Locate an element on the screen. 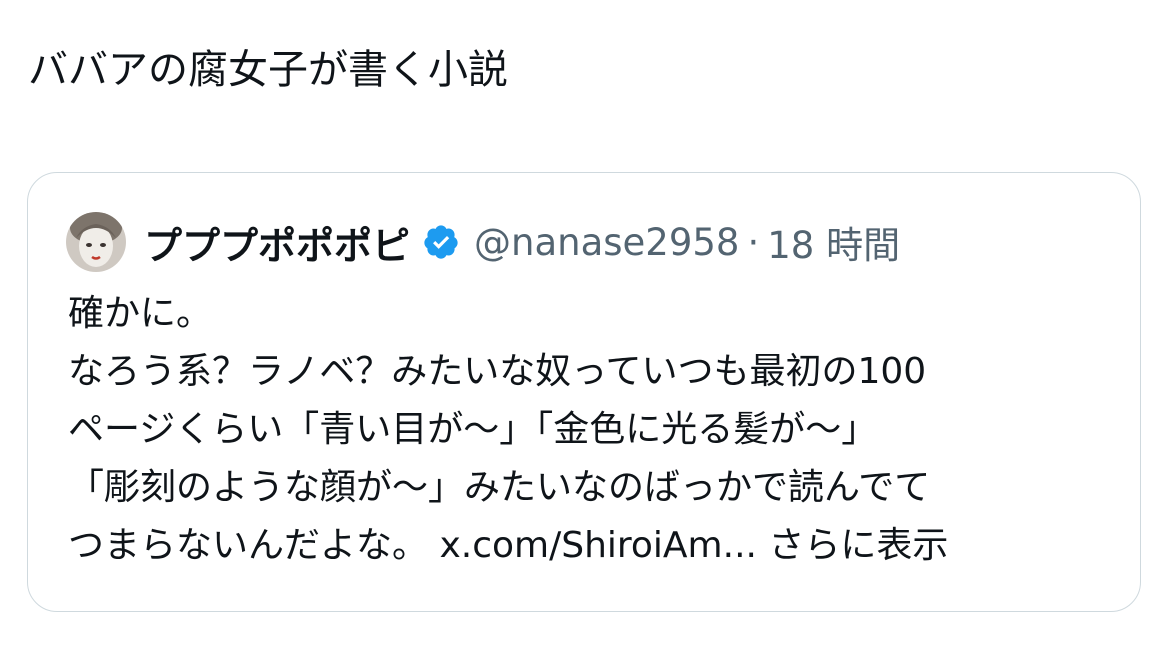 The width and height of the screenshot is (1170, 647). timestamp: 18 時間 is located at coordinates (833, 242).